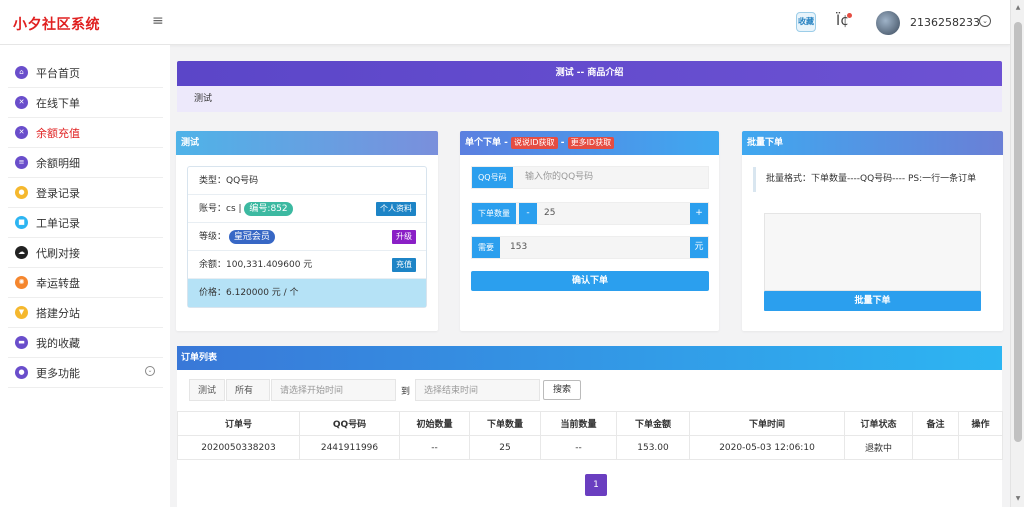 The height and width of the screenshot is (507, 1024). I want to click on sidebar-item-label: 余额充值, so click(58, 133).